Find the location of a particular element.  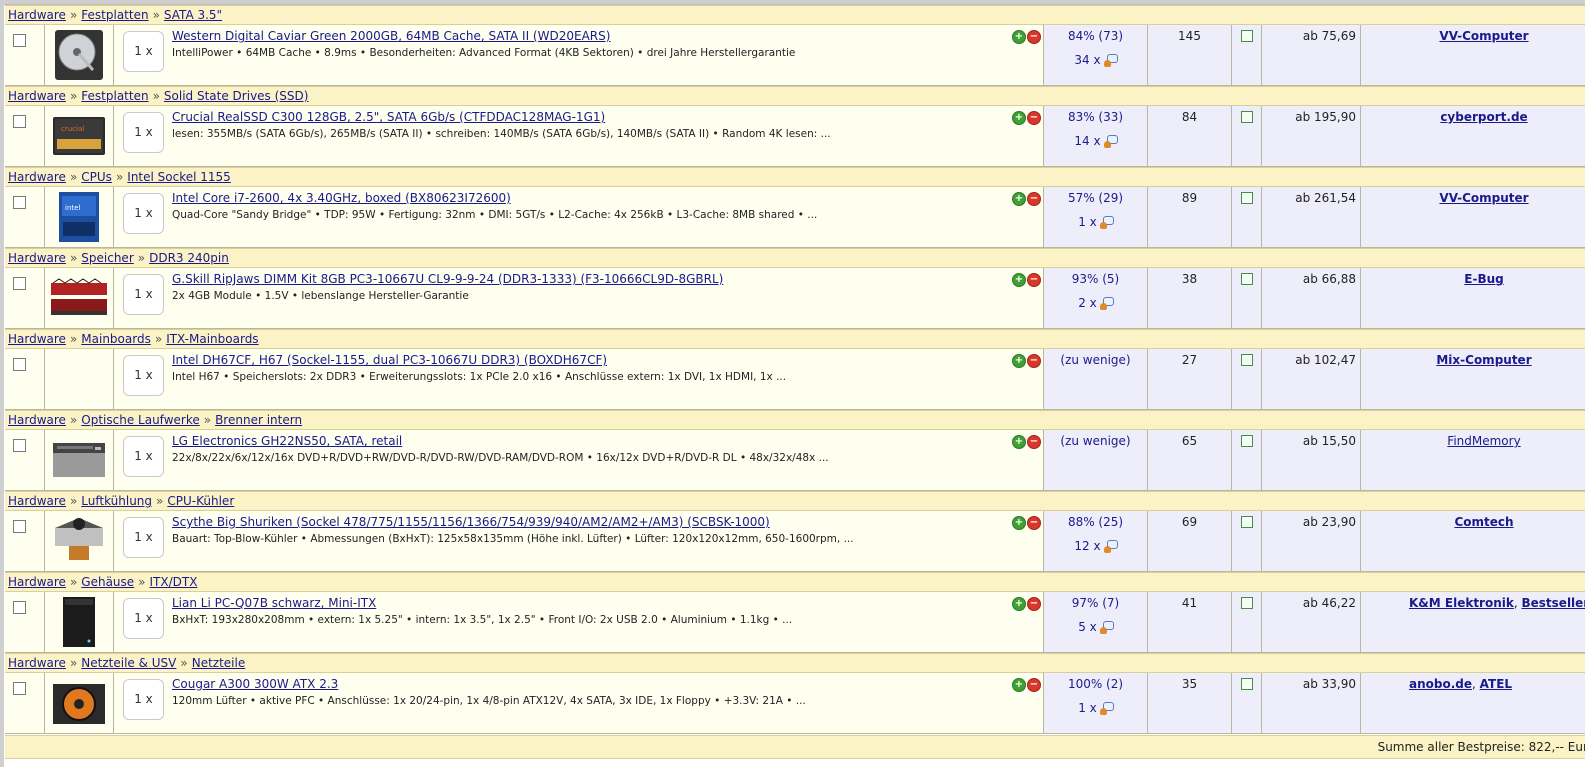

breadcrumb-link: ITX/DTX is located at coordinates (174, 582).